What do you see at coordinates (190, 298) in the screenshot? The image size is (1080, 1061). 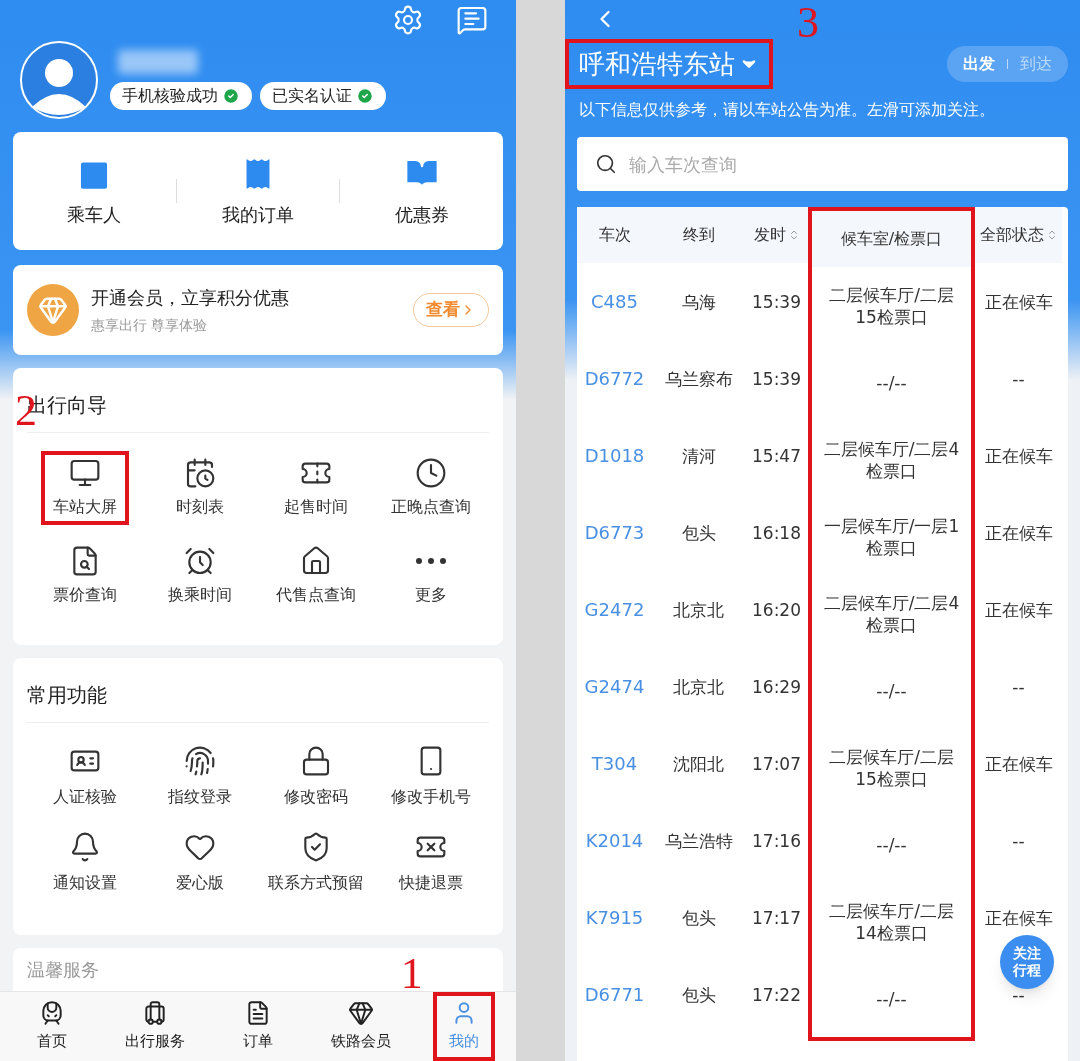 I see `membership-title: 开通会员，立享积分优惠` at bounding box center [190, 298].